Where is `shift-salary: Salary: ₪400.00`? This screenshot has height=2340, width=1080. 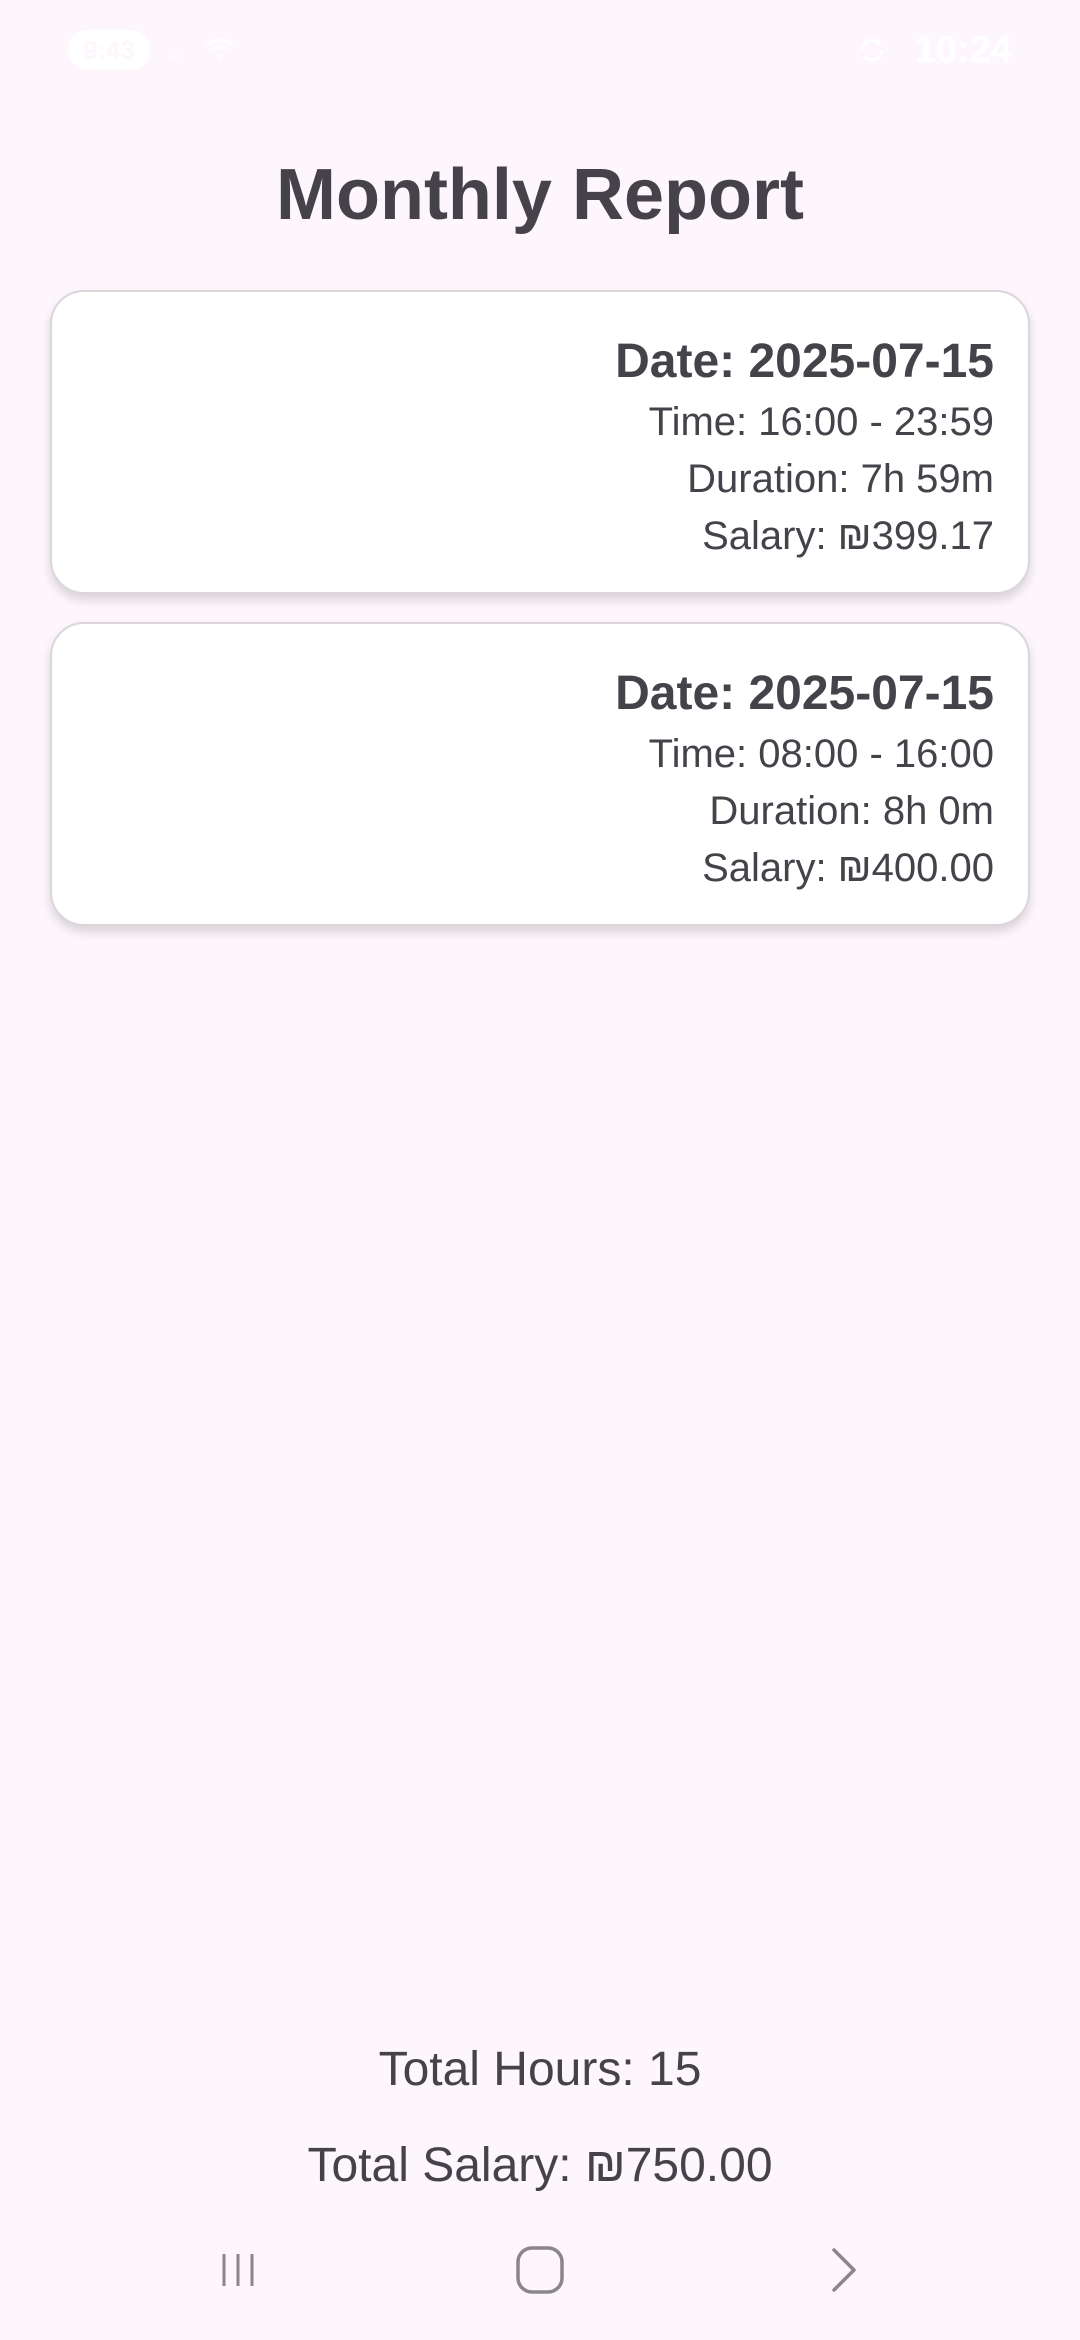 shift-salary: Salary: ₪400.00 is located at coordinates (848, 868).